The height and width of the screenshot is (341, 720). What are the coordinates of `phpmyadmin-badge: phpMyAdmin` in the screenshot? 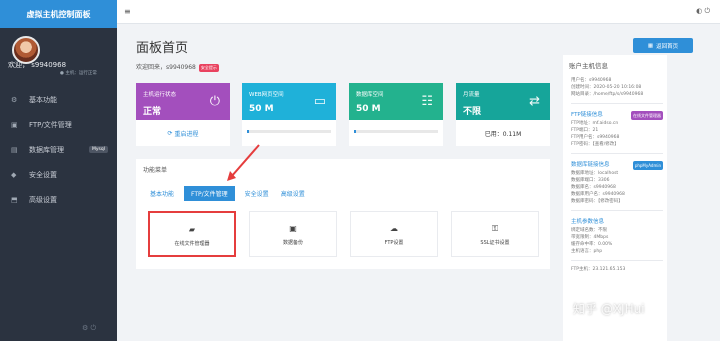 It's located at (647, 165).